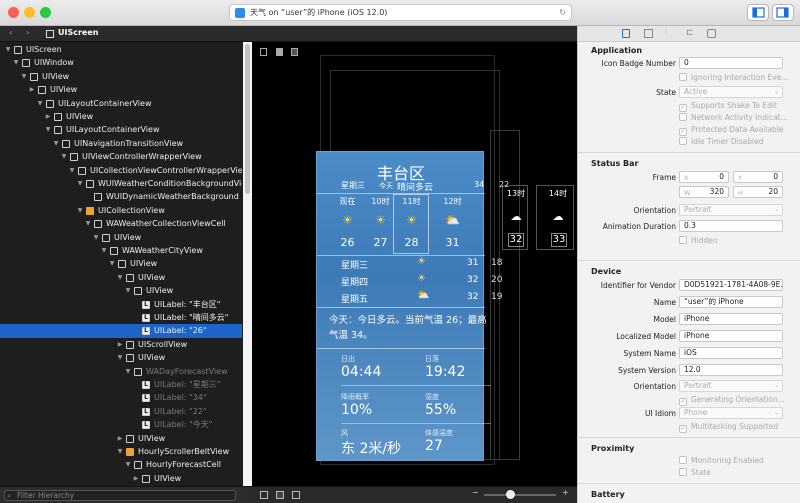 The image size is (800, 503). Describe the element at coordinates (121, 464) in the screenshot. I see `tree-row: ▼ HourlyForecastCell` at that location.